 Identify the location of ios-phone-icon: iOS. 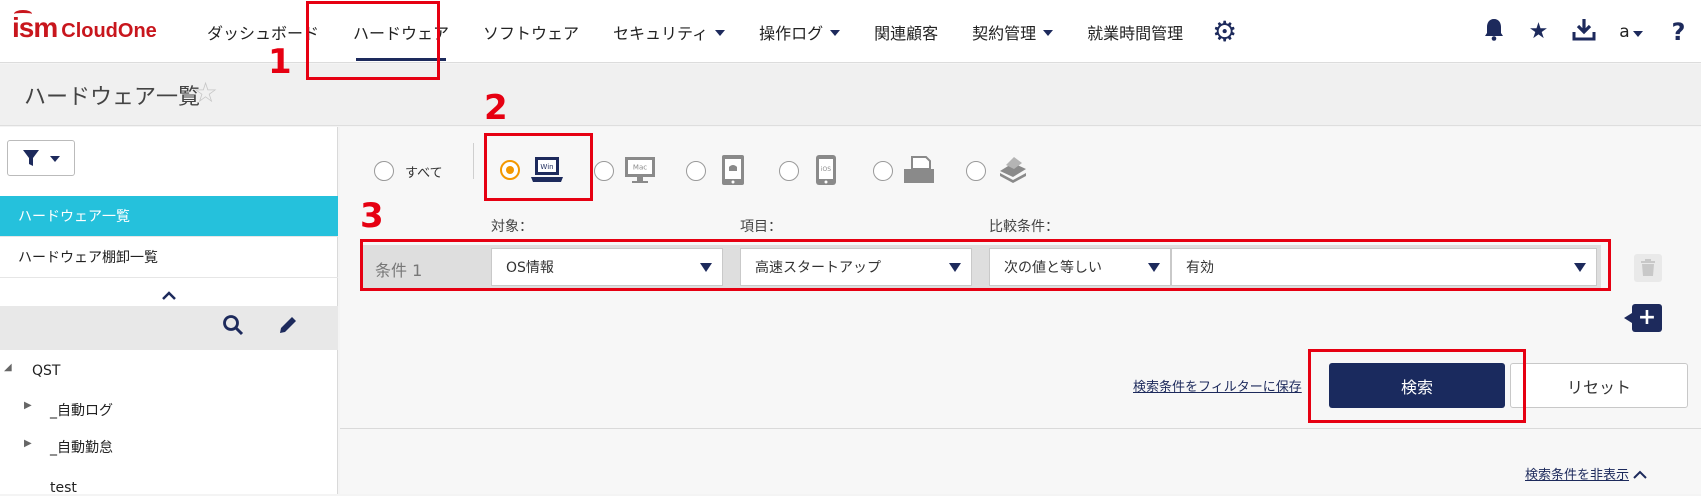
(826, 170).